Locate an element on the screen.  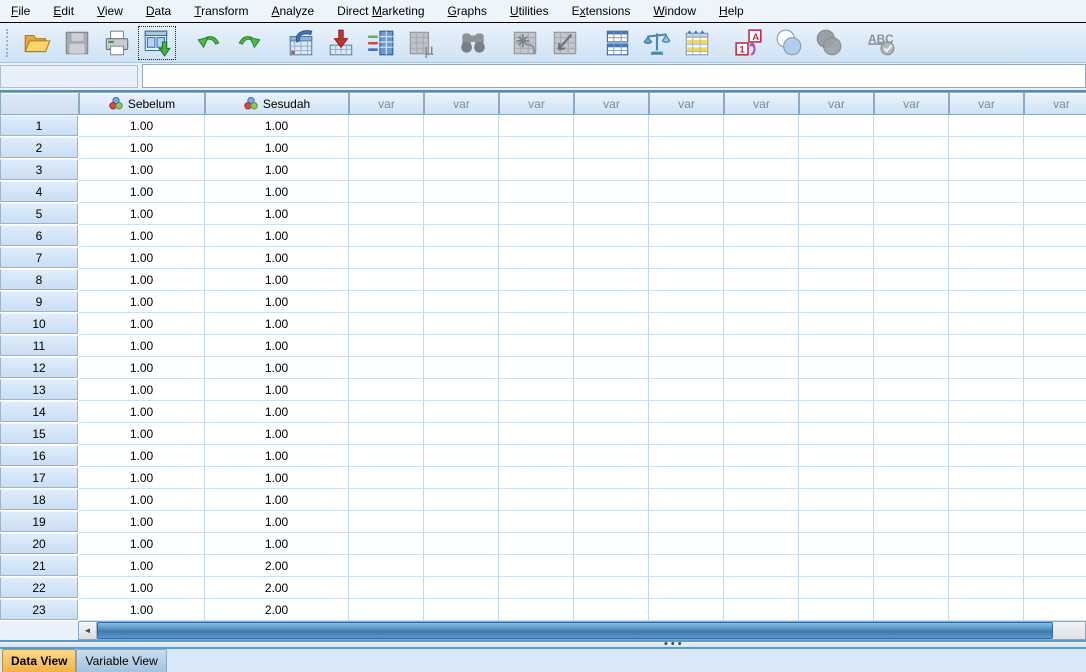
row-header-1: 1 is located at coordinates (39, 125).